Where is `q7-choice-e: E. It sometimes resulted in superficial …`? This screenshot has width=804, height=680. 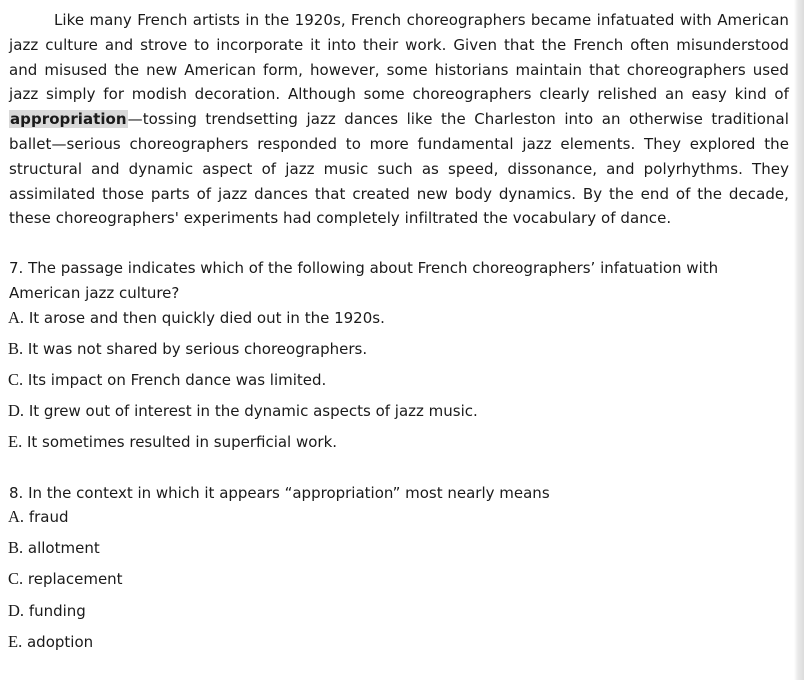
q7-choice-e: E. It sometimes resulted in superficial … is located at coordinates (172, 442).